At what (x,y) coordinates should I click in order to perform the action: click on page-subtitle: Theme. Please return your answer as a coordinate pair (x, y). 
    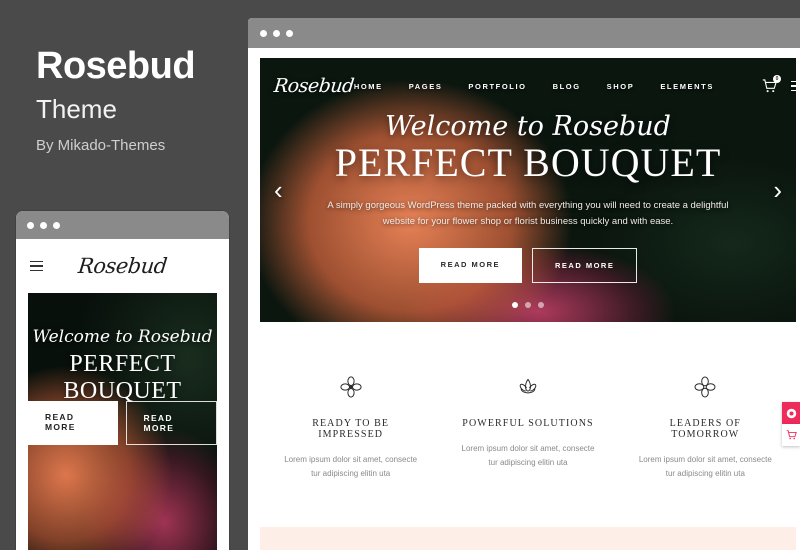
    Looking at the image, I should click on (76, 109).